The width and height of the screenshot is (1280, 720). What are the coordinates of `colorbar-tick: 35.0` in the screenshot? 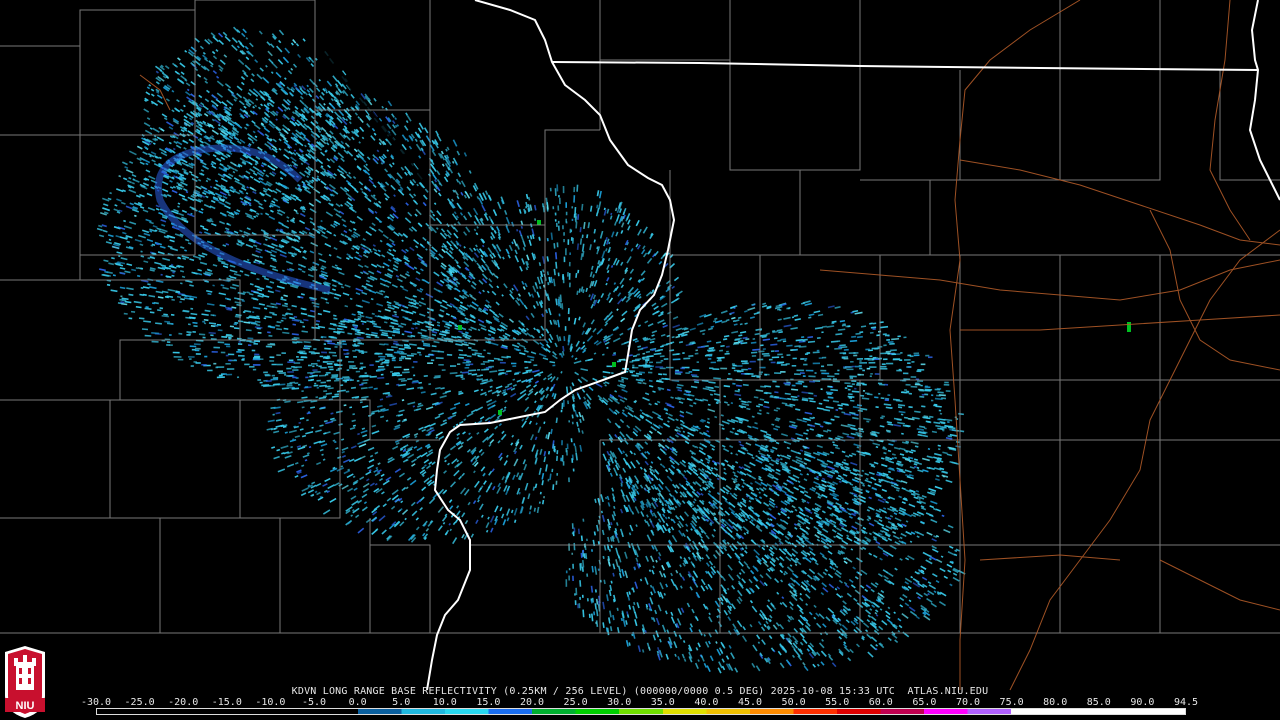 It's located at (662, 702).